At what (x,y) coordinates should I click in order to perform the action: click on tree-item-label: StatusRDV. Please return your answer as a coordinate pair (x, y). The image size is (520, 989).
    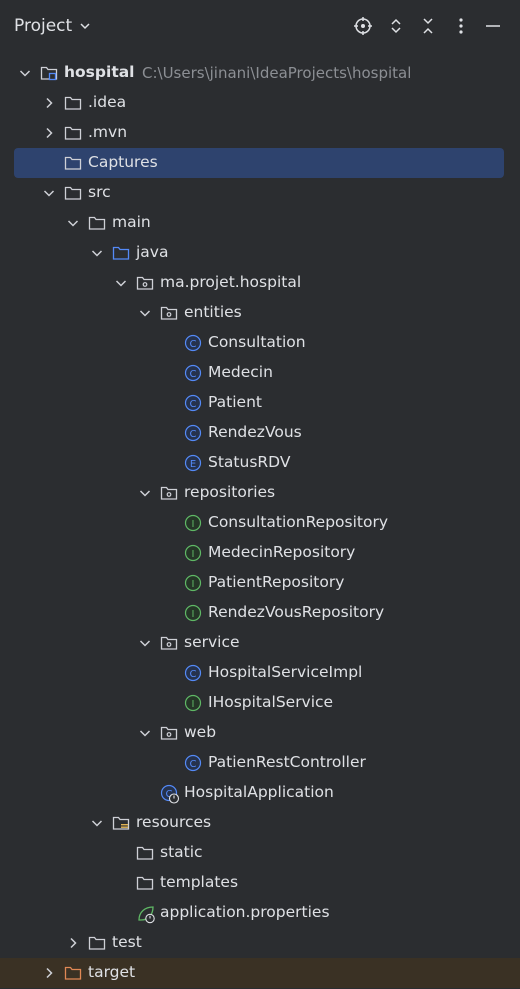
    Looking at the image, I should click on (249, 462).